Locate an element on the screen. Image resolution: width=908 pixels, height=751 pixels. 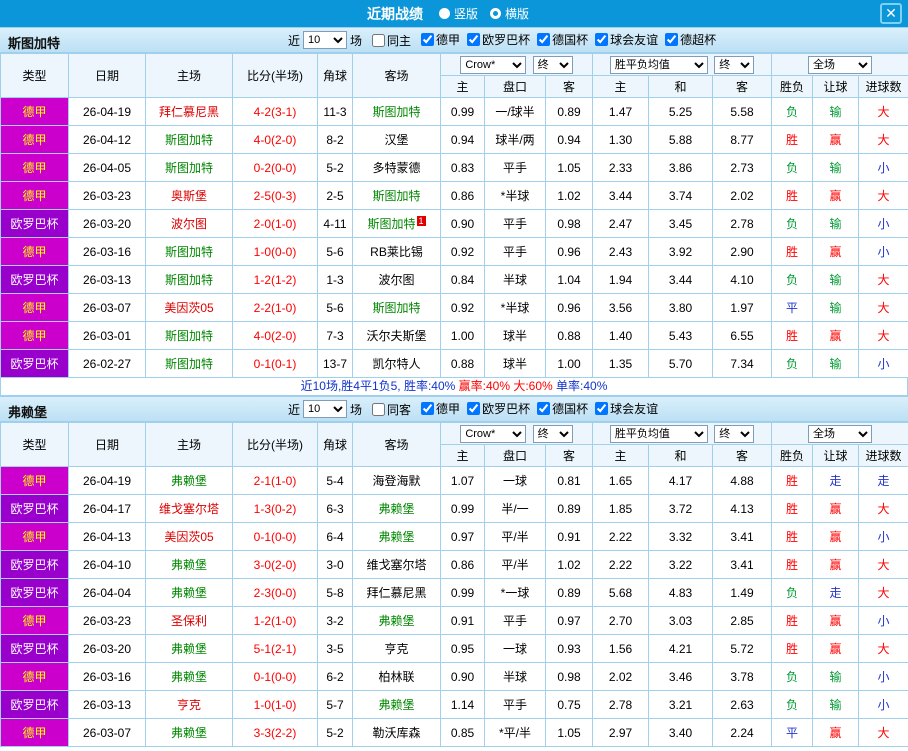
score-cell: 2-2(1-0) is located at coordinates (275, 307).